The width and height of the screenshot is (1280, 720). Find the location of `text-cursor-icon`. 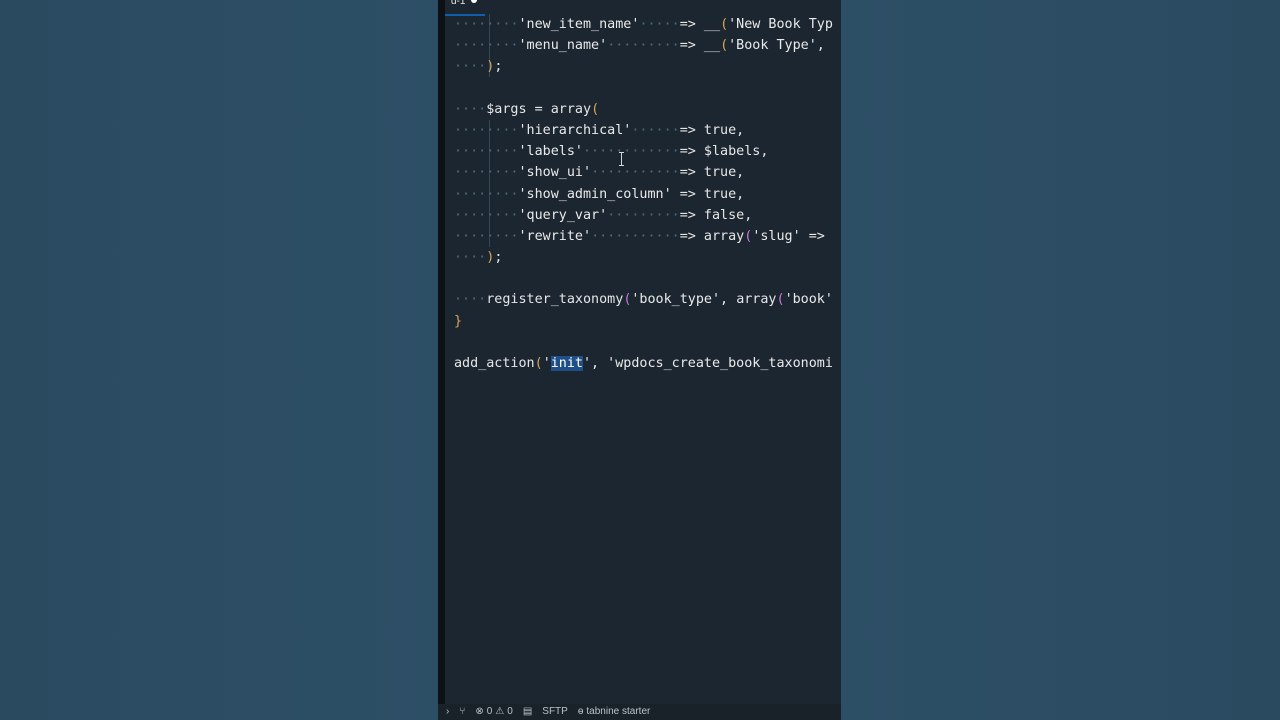

text-cursor-icon is located at coordinates (622, 159).